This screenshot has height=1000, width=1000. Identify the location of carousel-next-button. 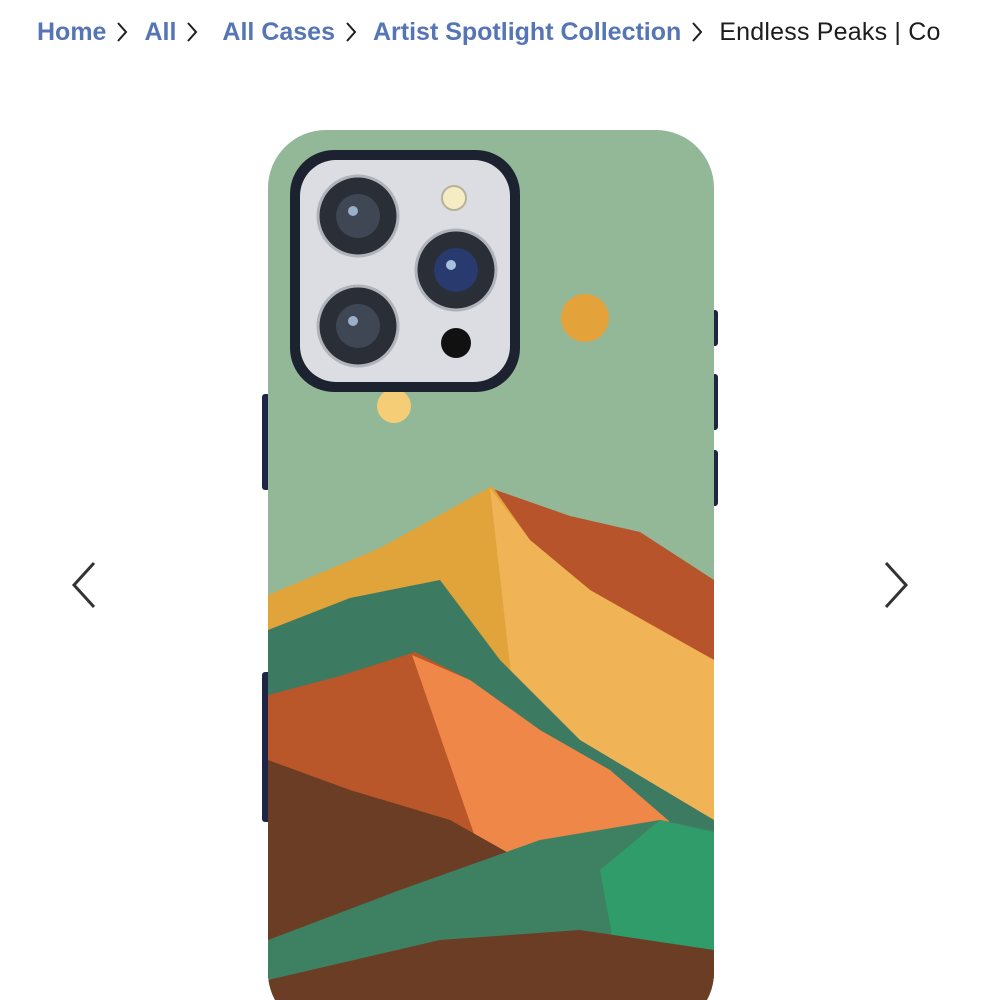
(896, 585).